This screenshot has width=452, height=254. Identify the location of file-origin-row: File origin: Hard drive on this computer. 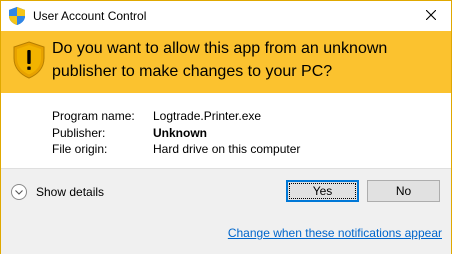
(176, 149).